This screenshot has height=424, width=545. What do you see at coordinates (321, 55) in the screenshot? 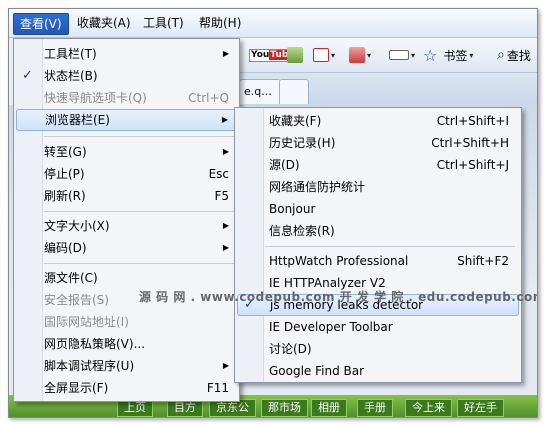
I see `mail-icon` at bounding box center [321, 55].